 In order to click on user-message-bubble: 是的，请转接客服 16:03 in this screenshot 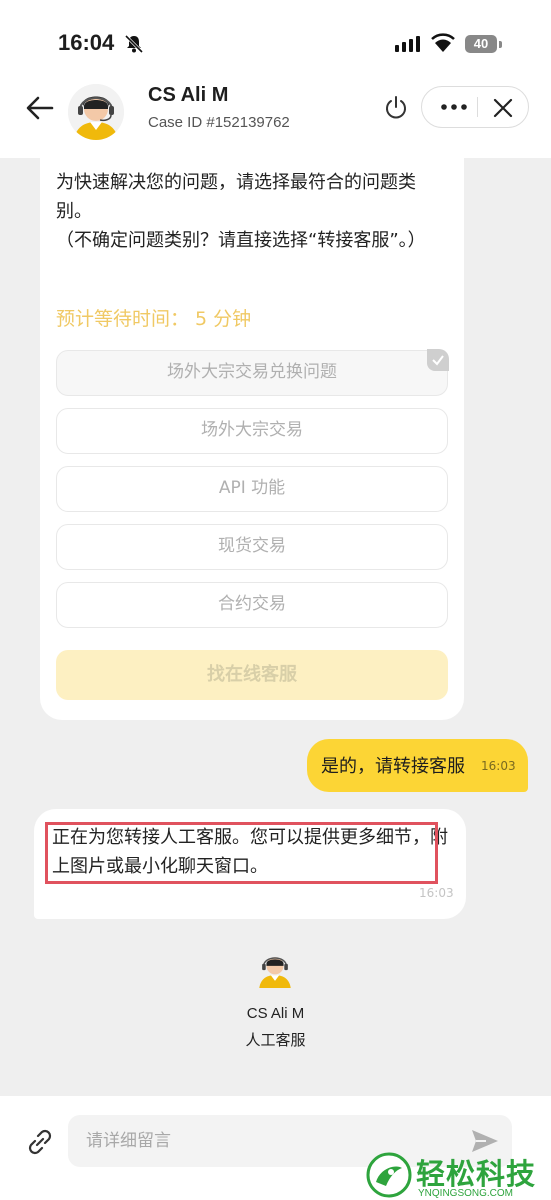, I will do `click(417, 765)`.